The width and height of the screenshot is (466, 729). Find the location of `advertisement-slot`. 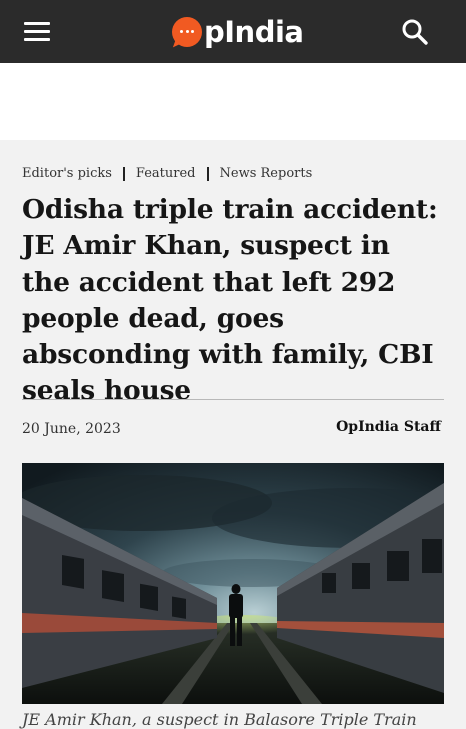

advertisement-slot is located at coordinates (233, 101).